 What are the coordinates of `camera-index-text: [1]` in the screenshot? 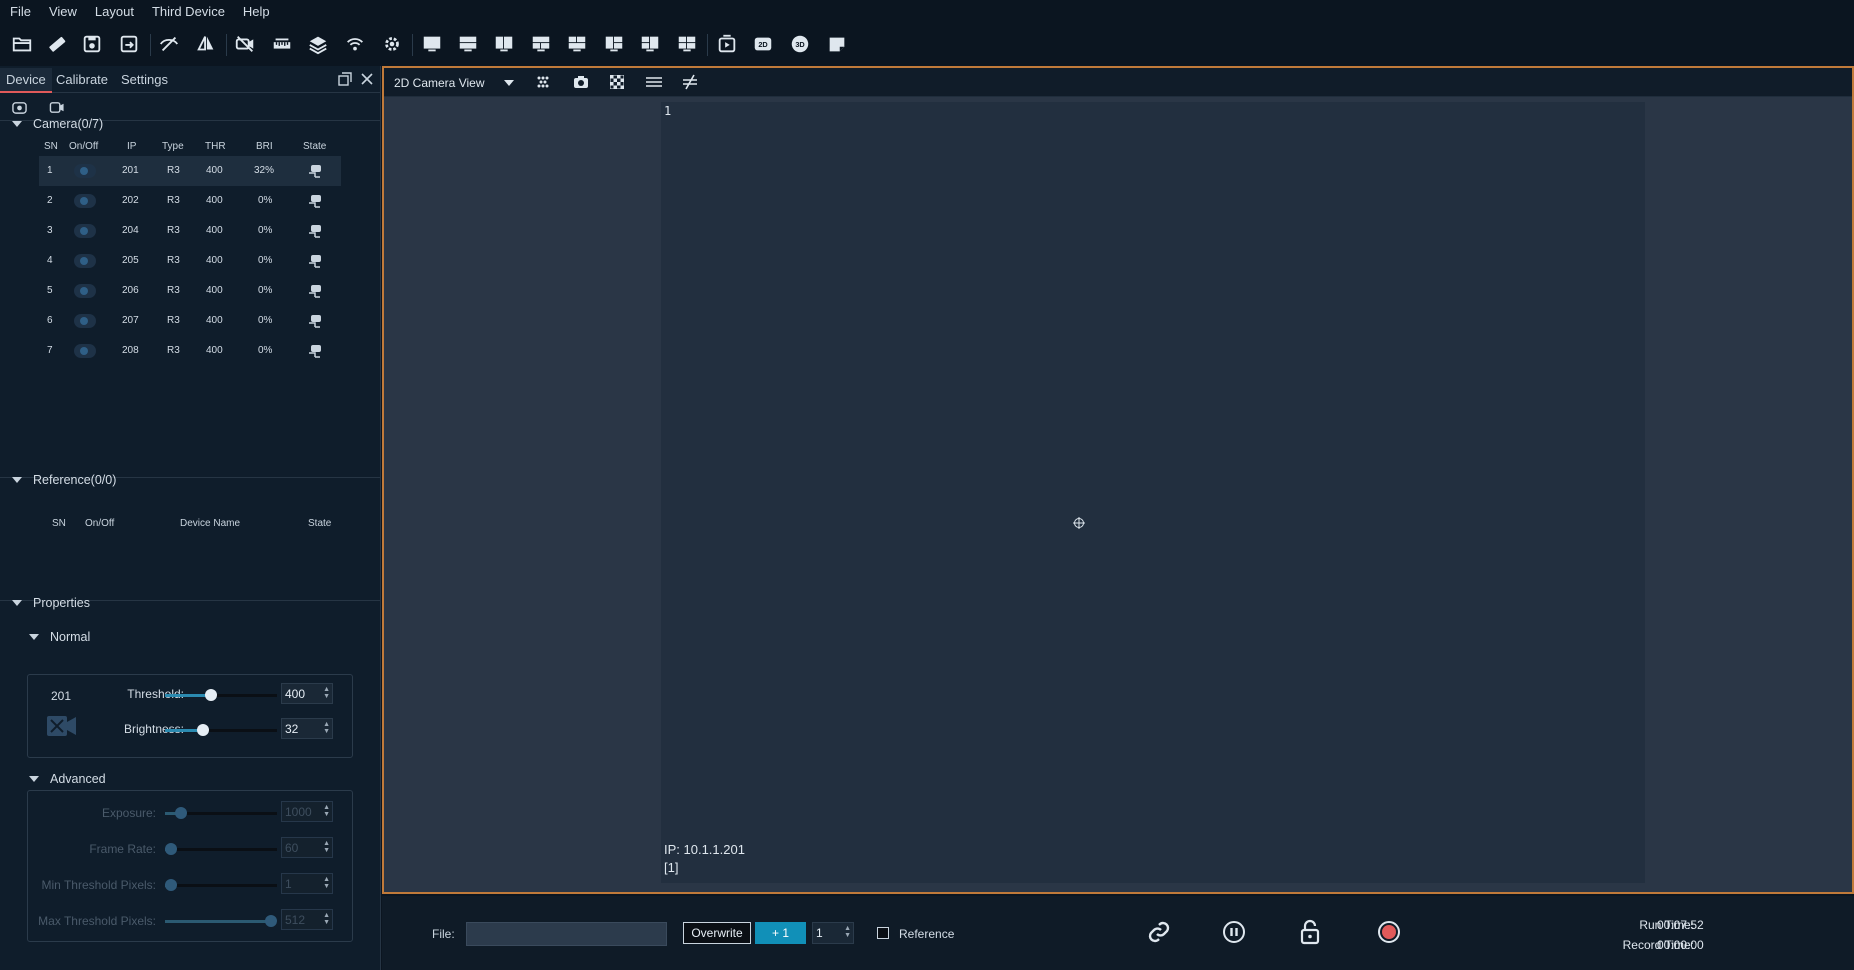 It's located at (671, 867).